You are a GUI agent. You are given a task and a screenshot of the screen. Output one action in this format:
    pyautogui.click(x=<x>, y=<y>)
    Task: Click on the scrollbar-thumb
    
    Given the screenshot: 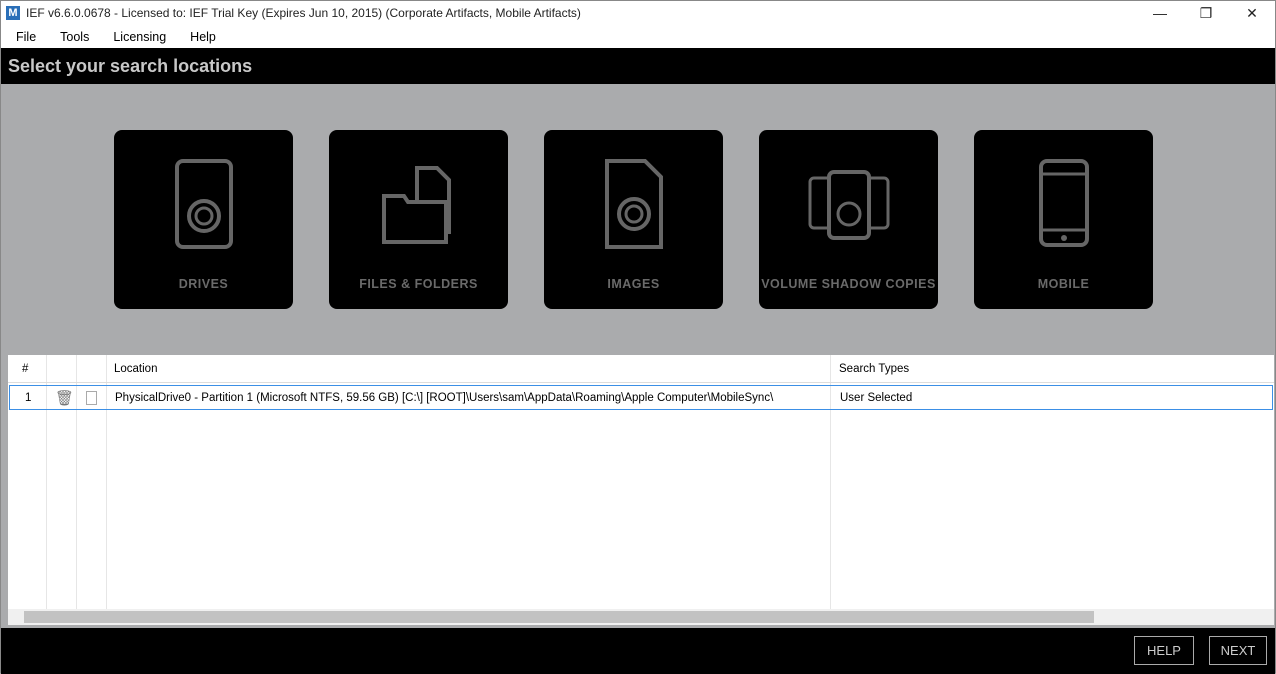 What is the action you would take?
    pyautogui.click(x=559, y=617)
    